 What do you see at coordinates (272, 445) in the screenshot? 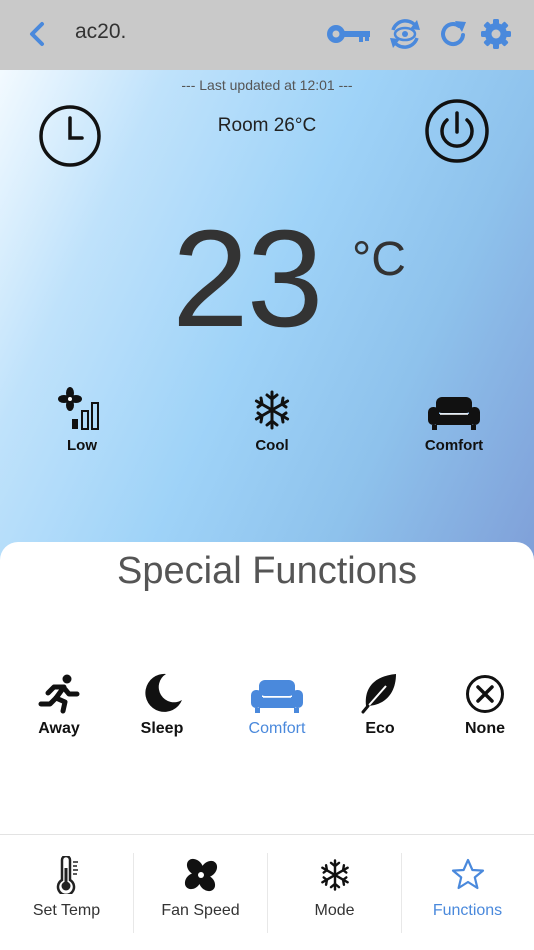
I see `mode-status-label: Cool` at bounding box center [272, 445].